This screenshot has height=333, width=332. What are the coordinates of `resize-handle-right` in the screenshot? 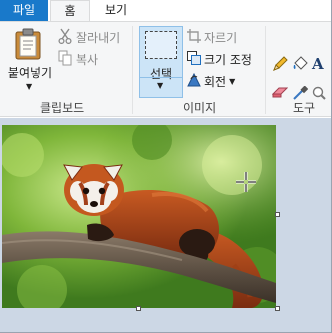 It's located at (277, 214).